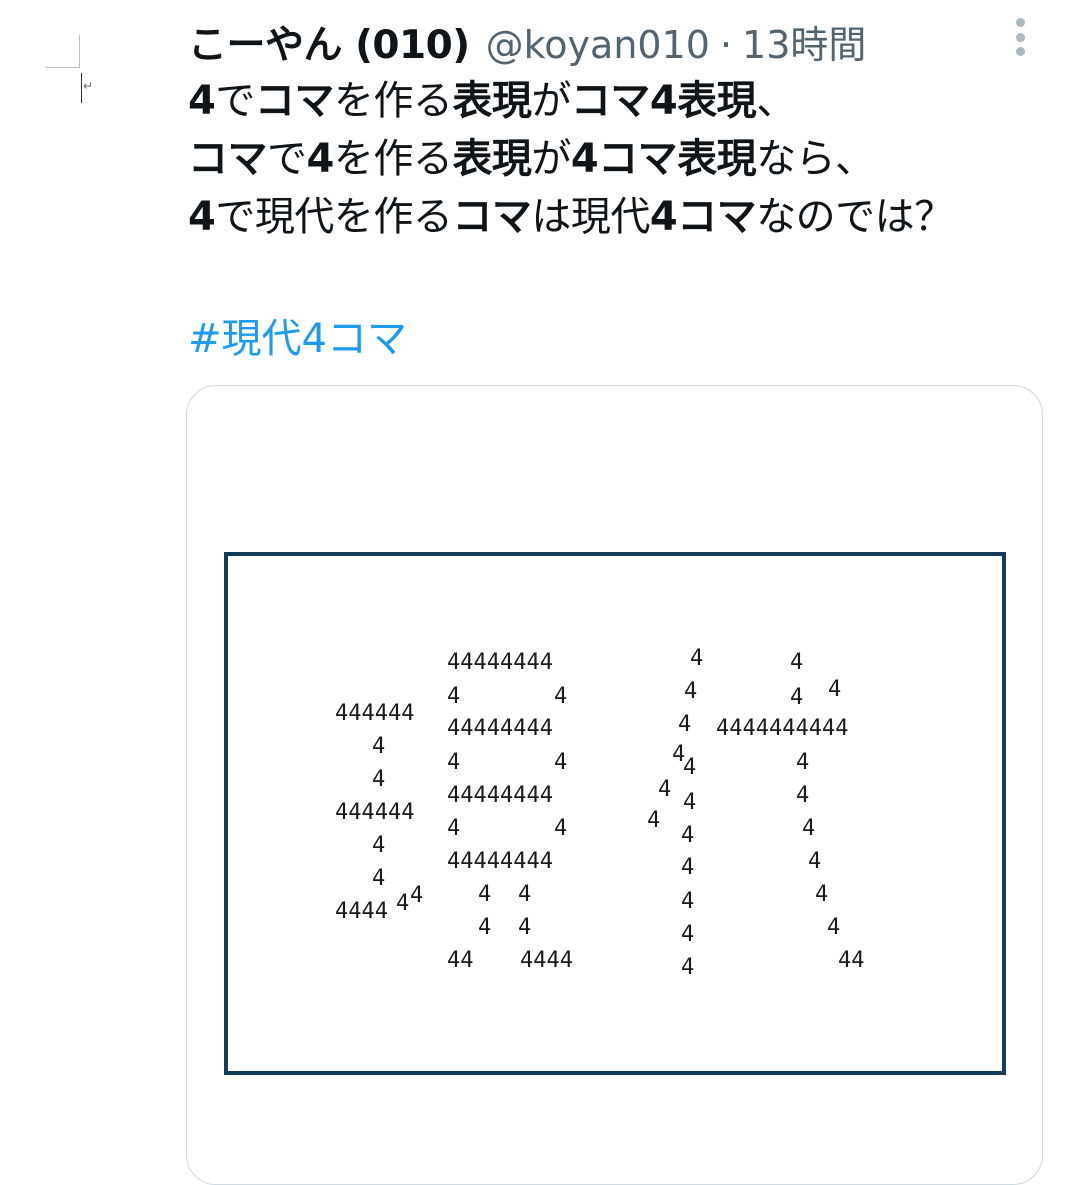 The width and height of the screenshot is (1080, 1185). I want to click on text-run: なら、, so click(815, 159).